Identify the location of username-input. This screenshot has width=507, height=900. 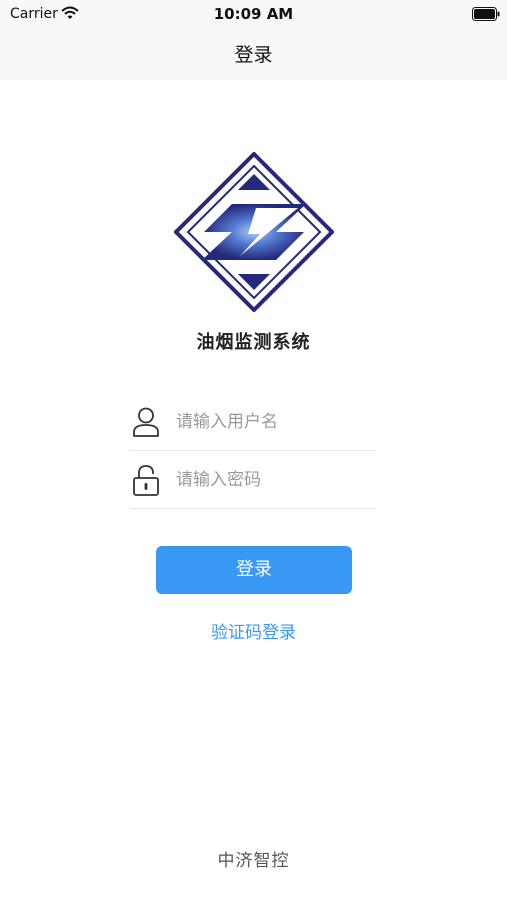
(274, 422).